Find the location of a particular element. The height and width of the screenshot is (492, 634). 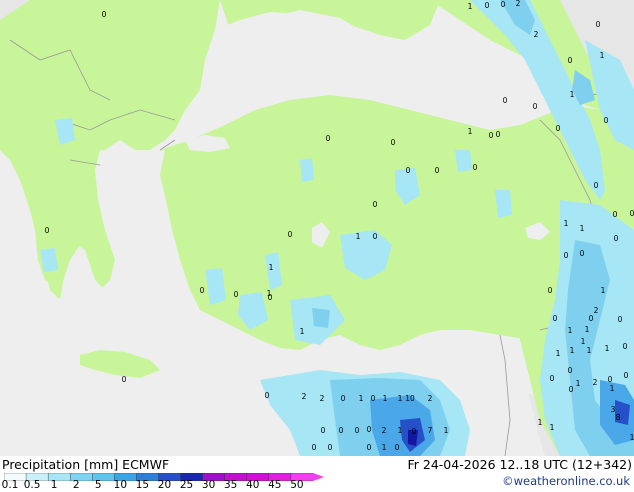

colorbar-tick: 40 is located at coordinates (253, 485).